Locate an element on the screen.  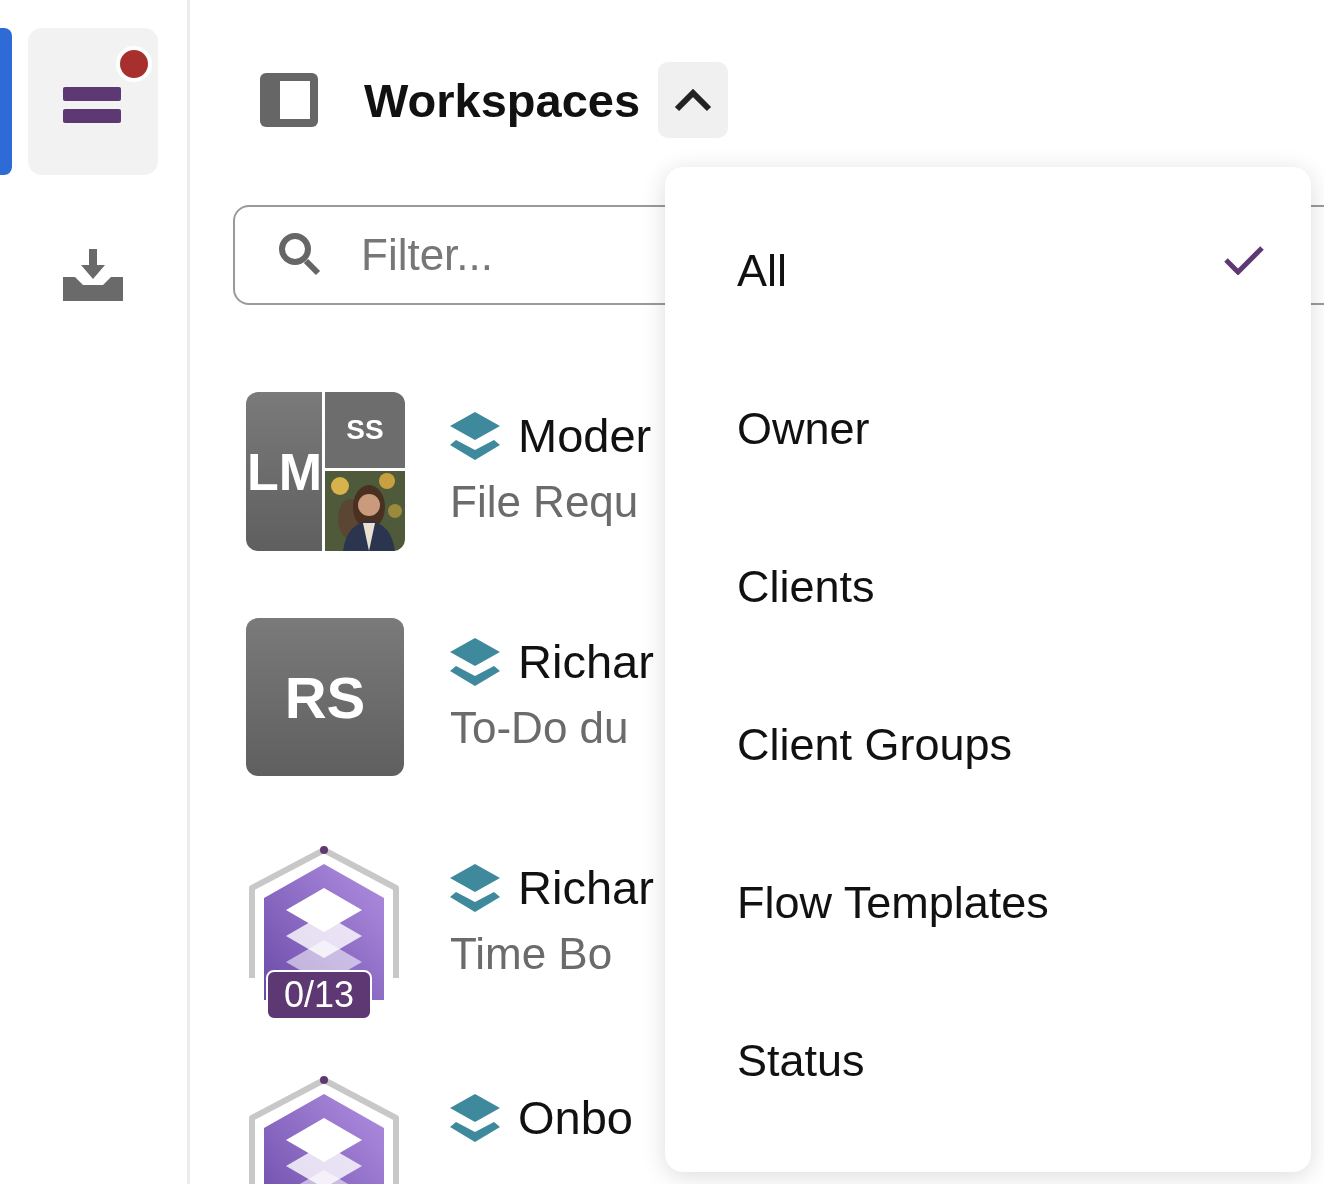
workspace-subtitle: File Requ is located at coordinates (545, 502).